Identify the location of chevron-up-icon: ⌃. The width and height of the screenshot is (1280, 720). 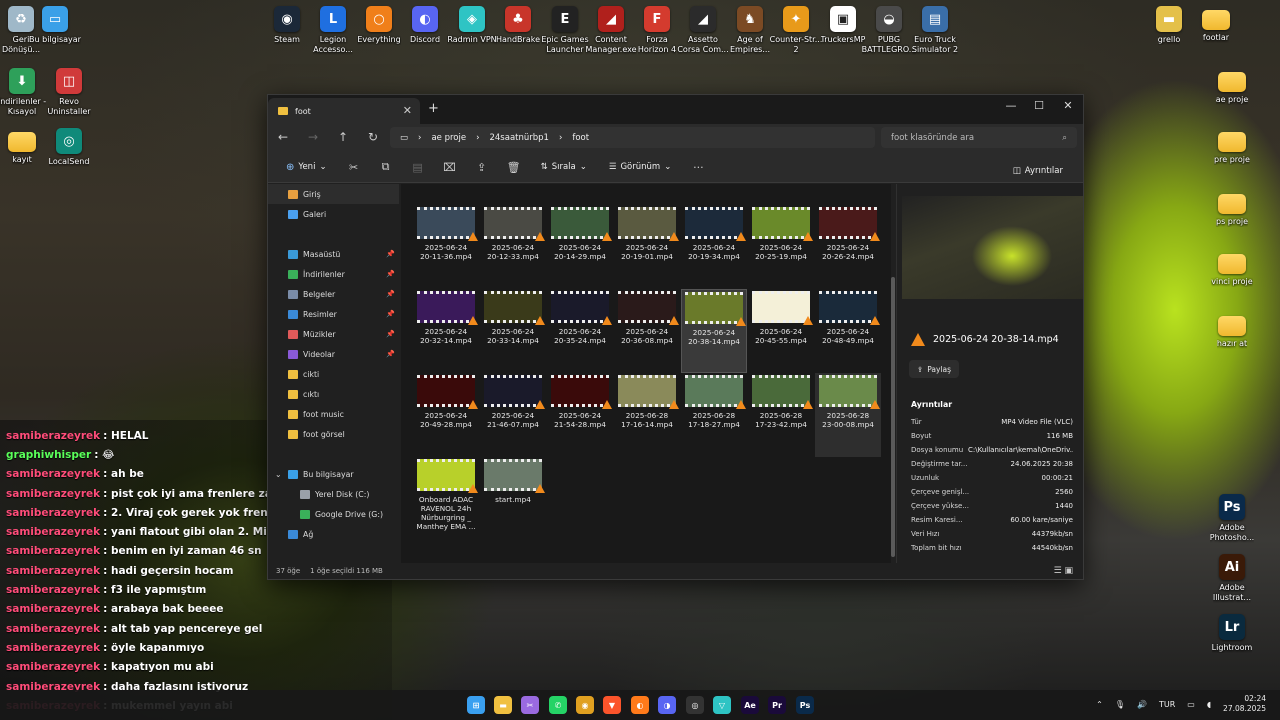
(1099, 704).